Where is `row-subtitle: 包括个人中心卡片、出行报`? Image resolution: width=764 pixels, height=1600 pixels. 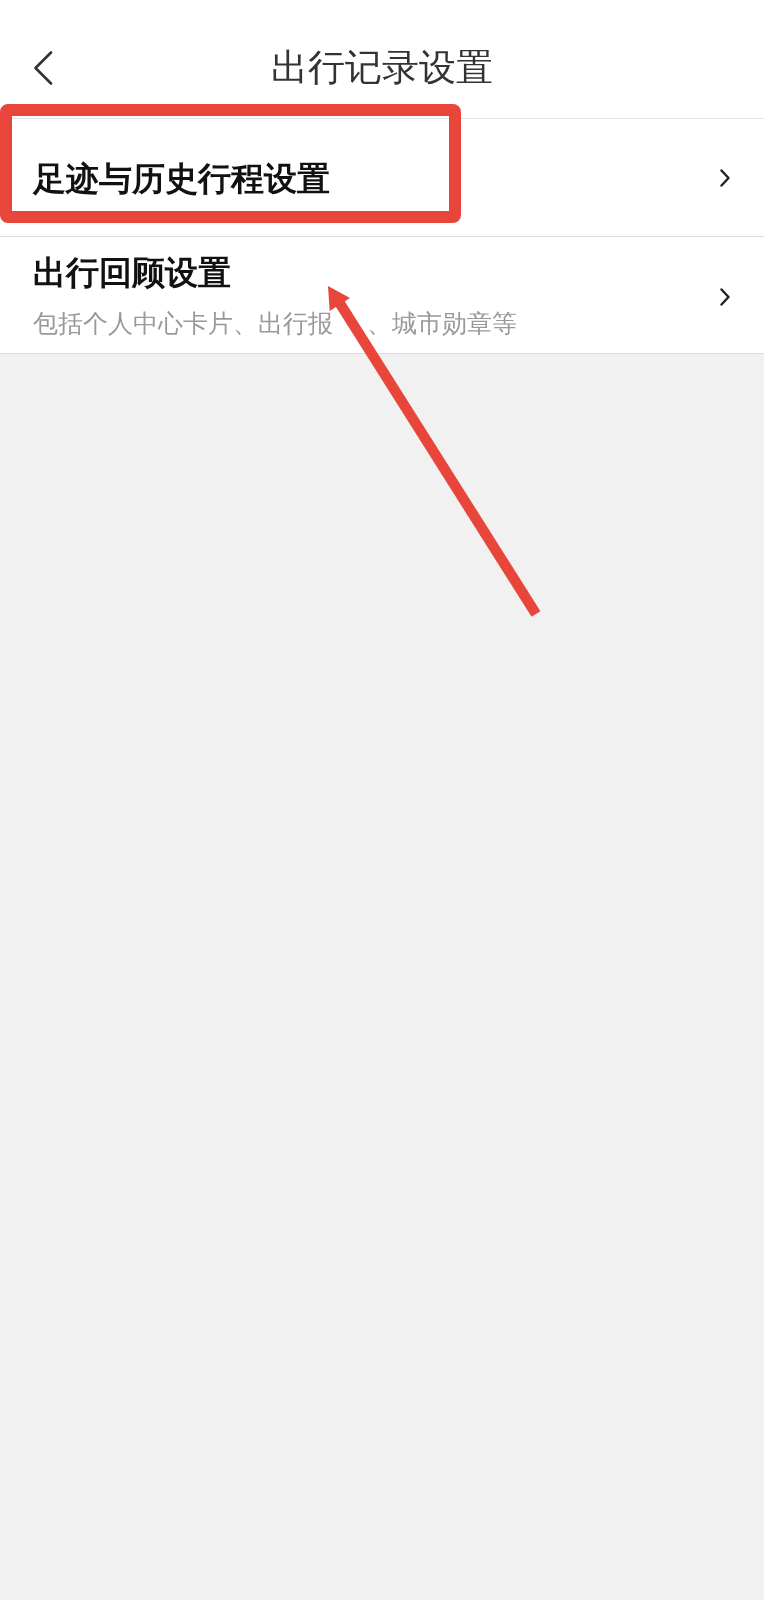 row-subtitle: 包括个人中心卡片、出行报 is located at coordinates (183, 323).